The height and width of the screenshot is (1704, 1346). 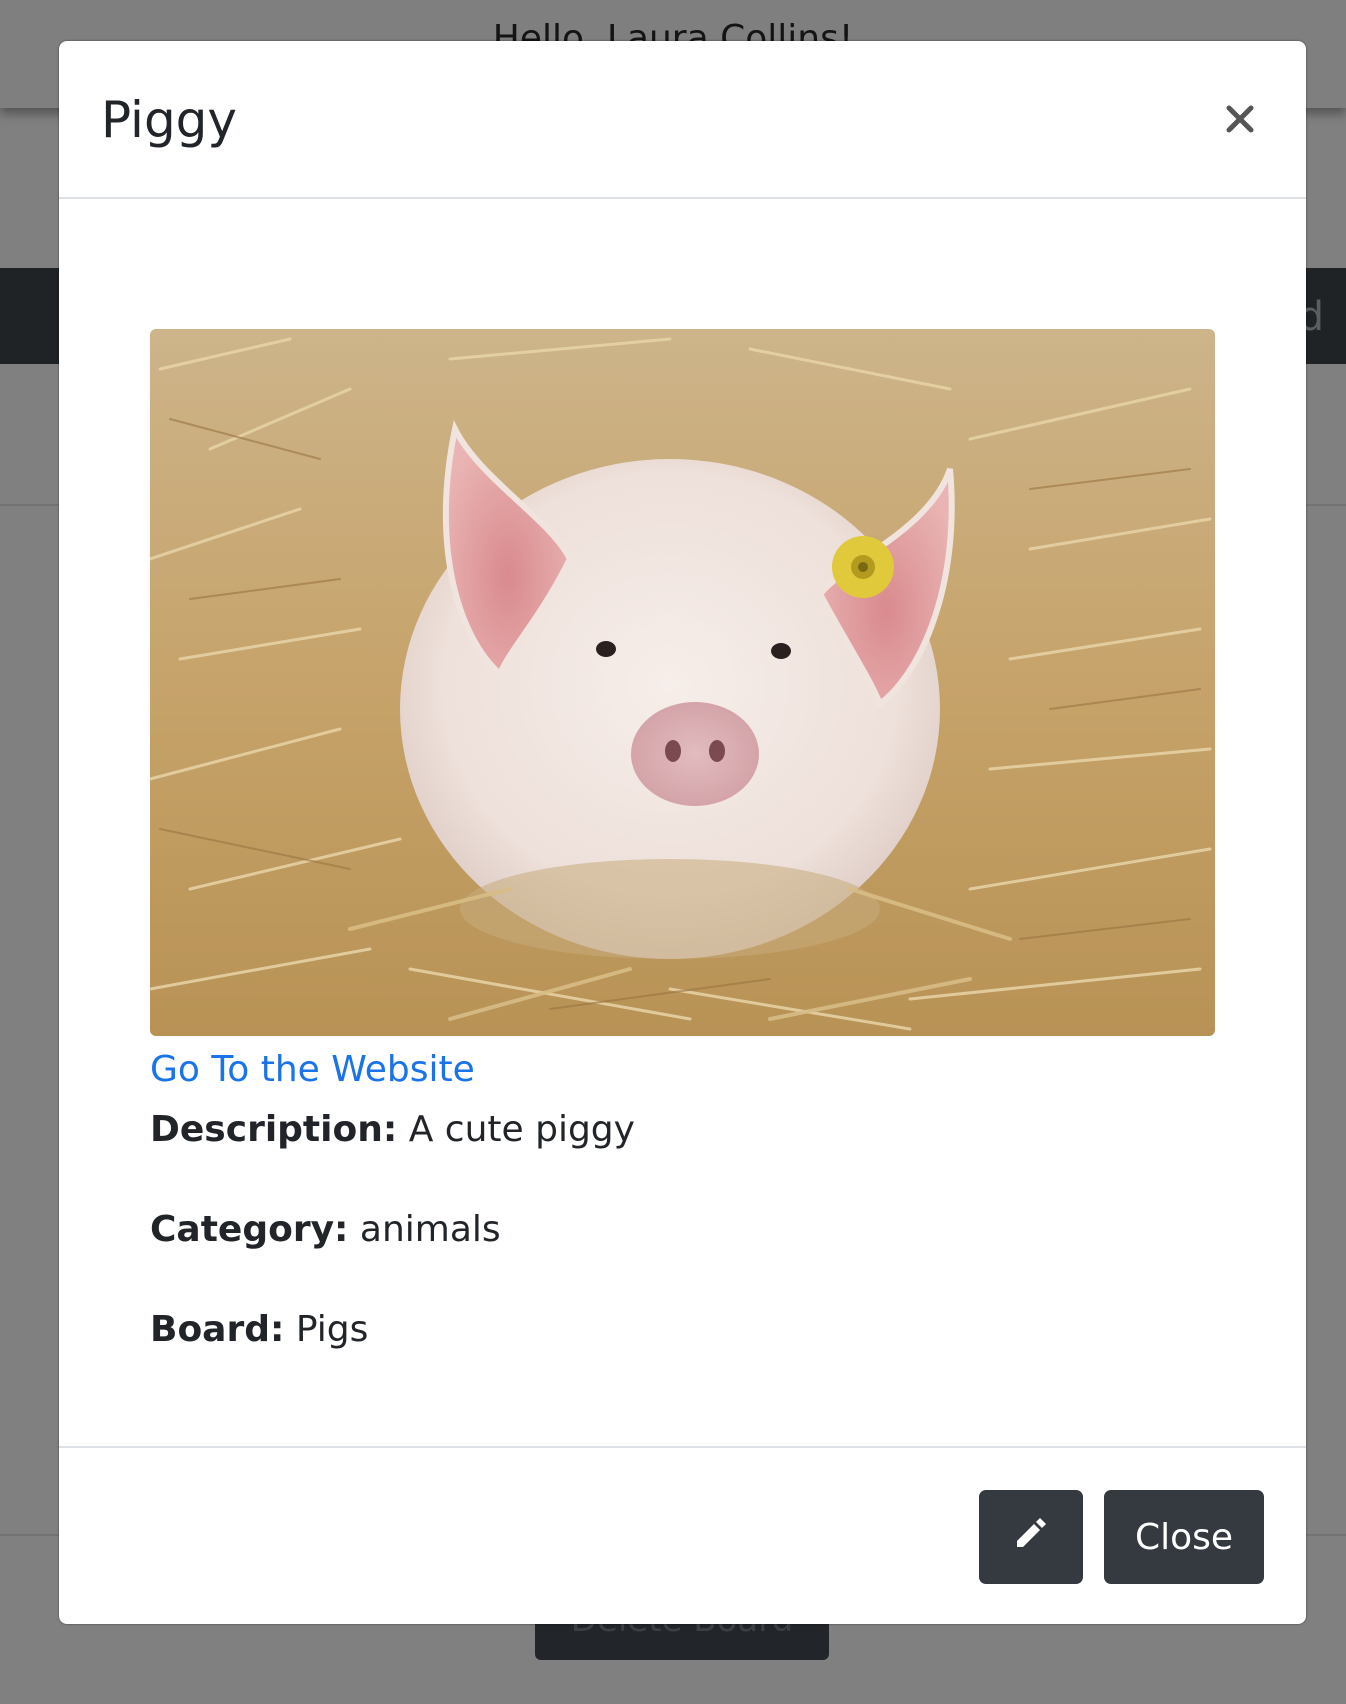 I want to click on go-to-website-link: Go To the Website, so click(x=312, y=1069).